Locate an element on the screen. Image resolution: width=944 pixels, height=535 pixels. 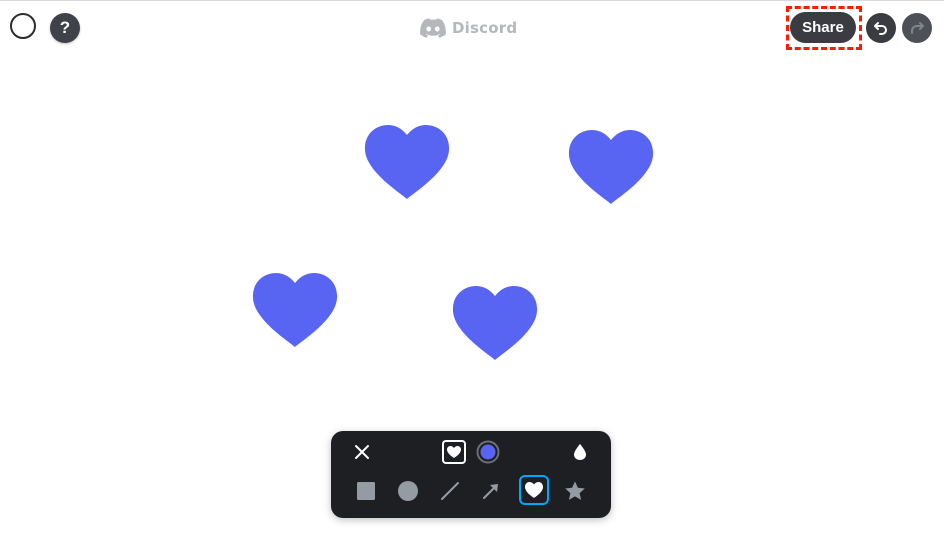
star-icon is located at coordinates (575, 490).